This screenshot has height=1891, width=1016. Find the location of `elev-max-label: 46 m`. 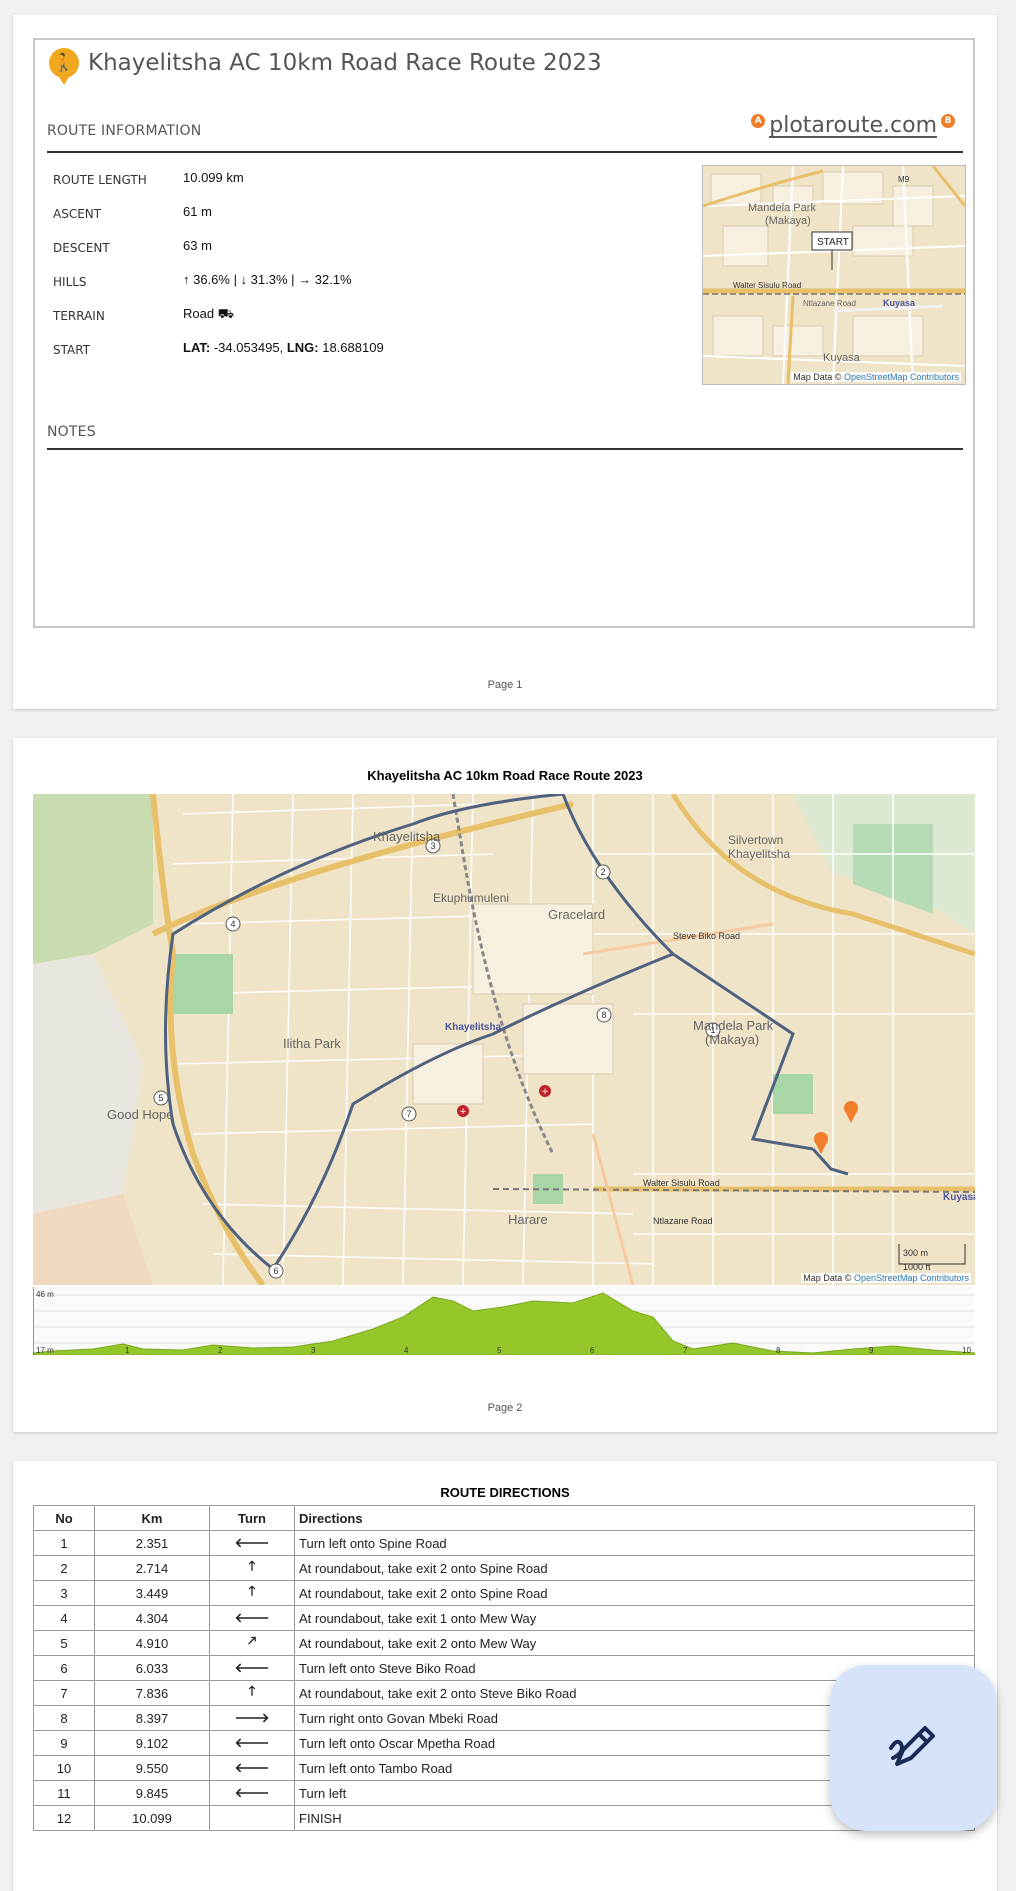

elev-max-label: 46 m is located at coordinates (45, 1294).